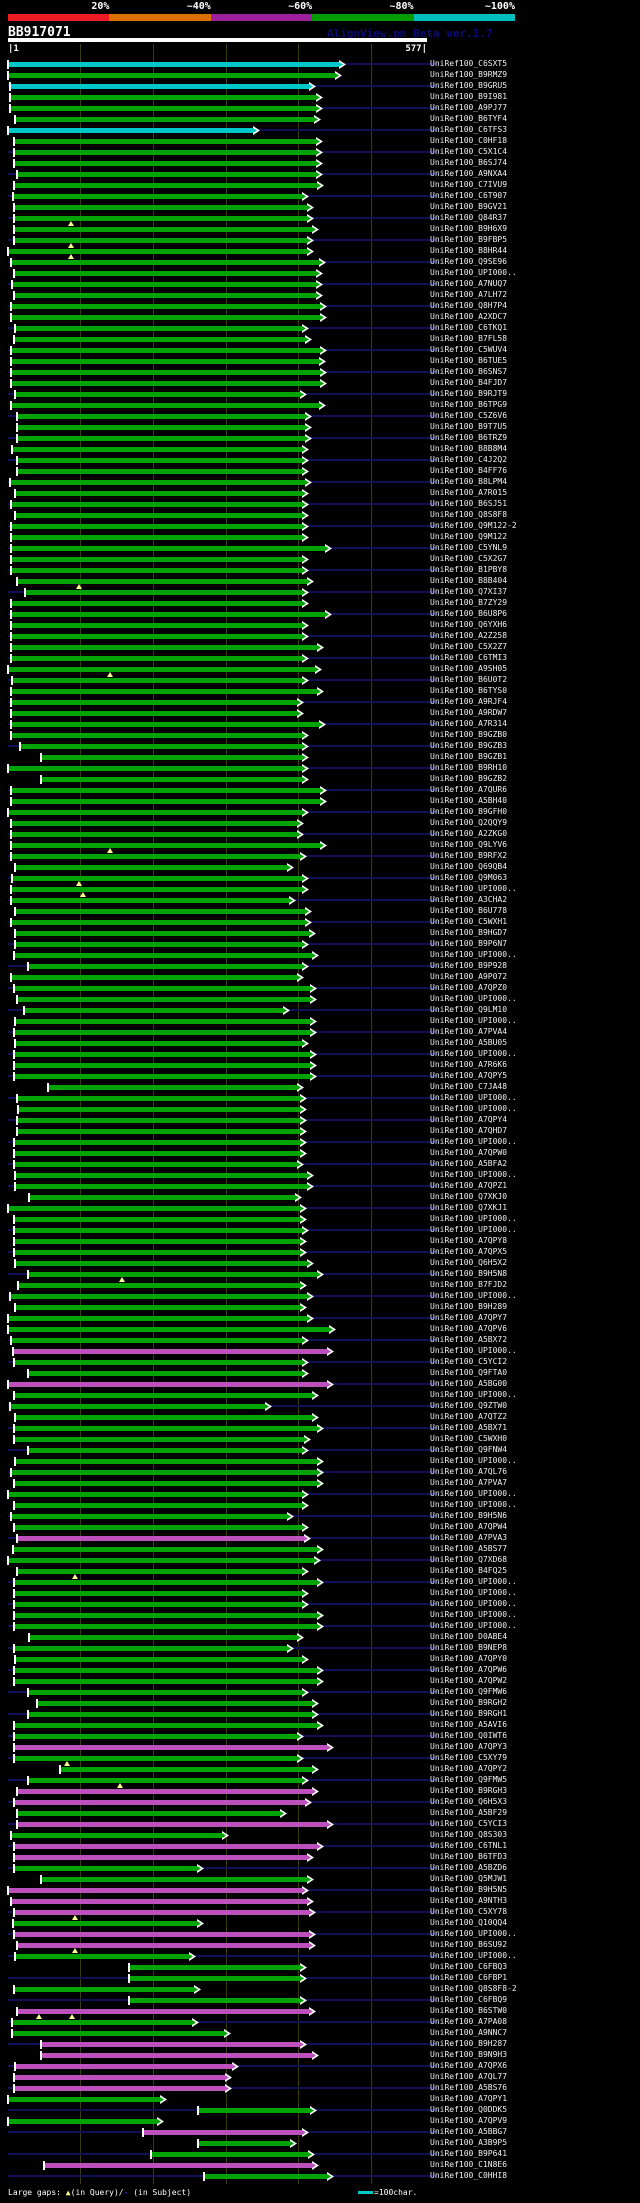 This screenshot has width=640, height=2203. What do you see at coordinates (468, 515) in the screenshot?
I see `hit-label: UniRef100_Q8S8F8` at bounding box center [468, 515].